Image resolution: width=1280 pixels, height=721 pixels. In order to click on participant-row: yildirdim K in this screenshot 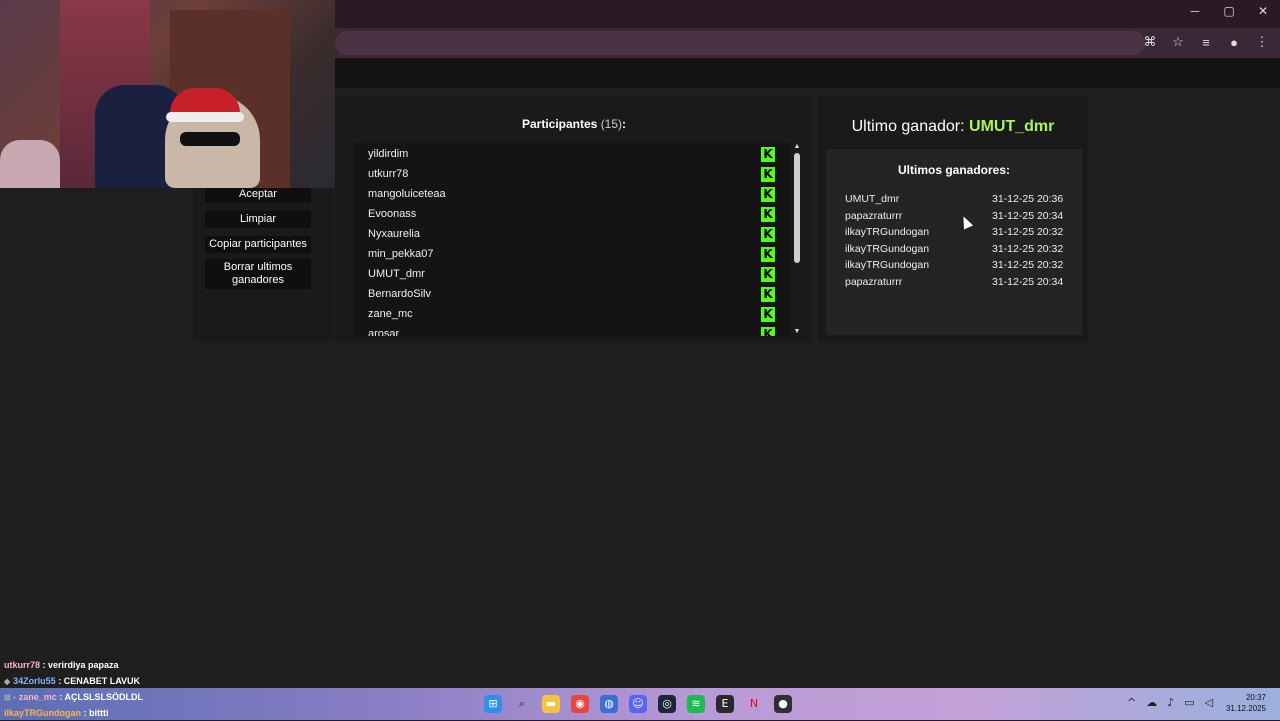, I will do `click(572, 155)`.